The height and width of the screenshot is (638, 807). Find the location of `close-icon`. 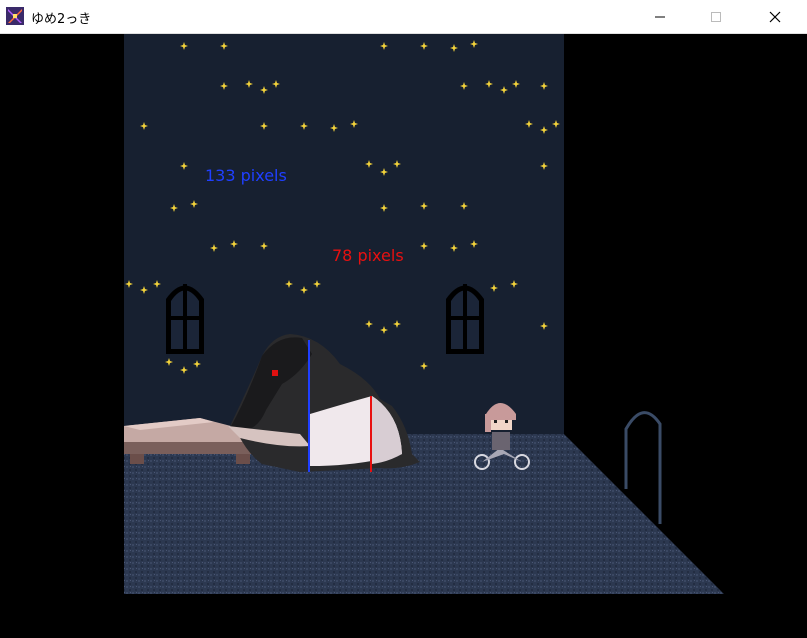

close-icon is located at coordinates (775, 17).